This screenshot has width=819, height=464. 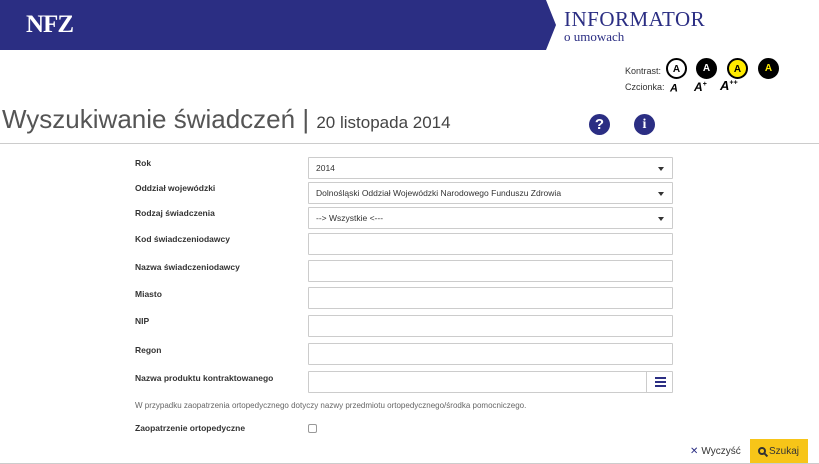 What do you see at coordinates (762, 451) in the screenshot?
I see `search-icon` at bounding box center [762, 451].